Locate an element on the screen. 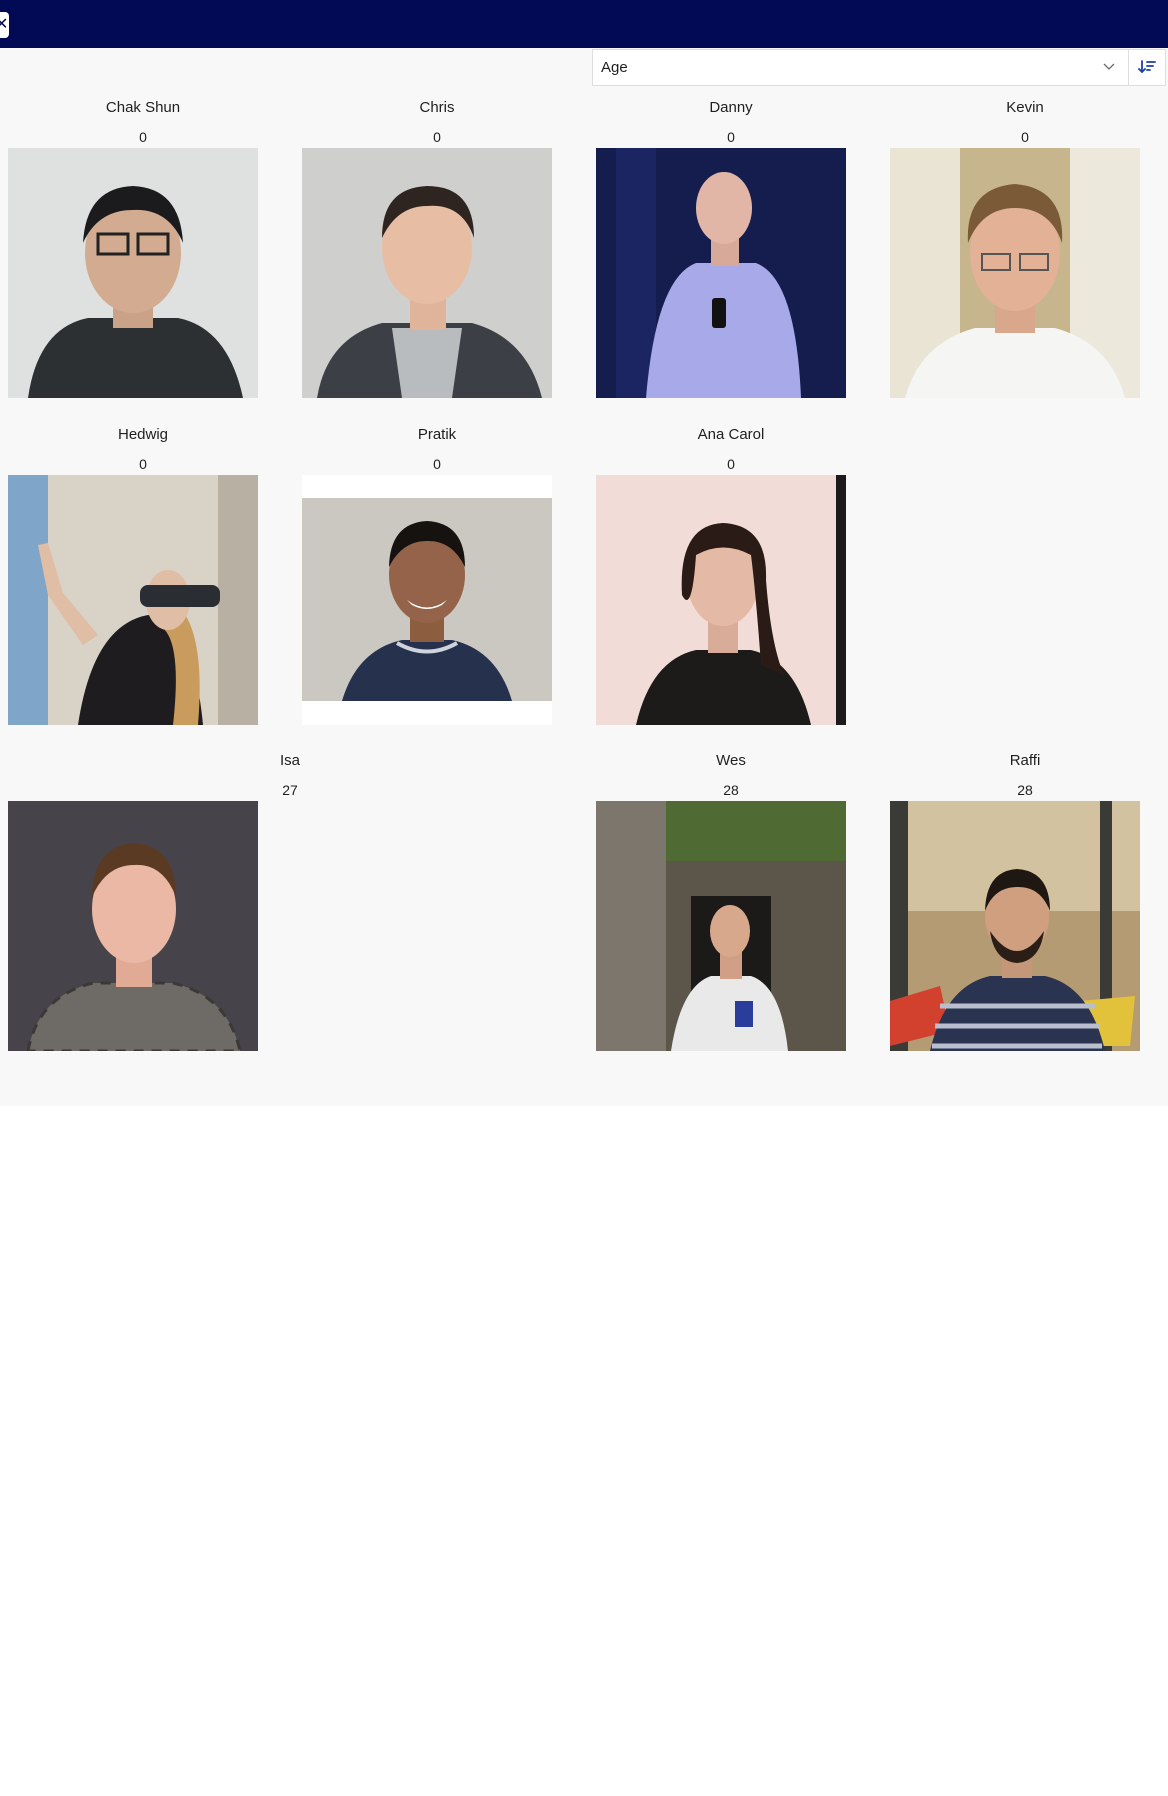 Image resolution: width=1168 pixels, height=1796 pixels. person-name: Isa is located at coordinates (289, 760).